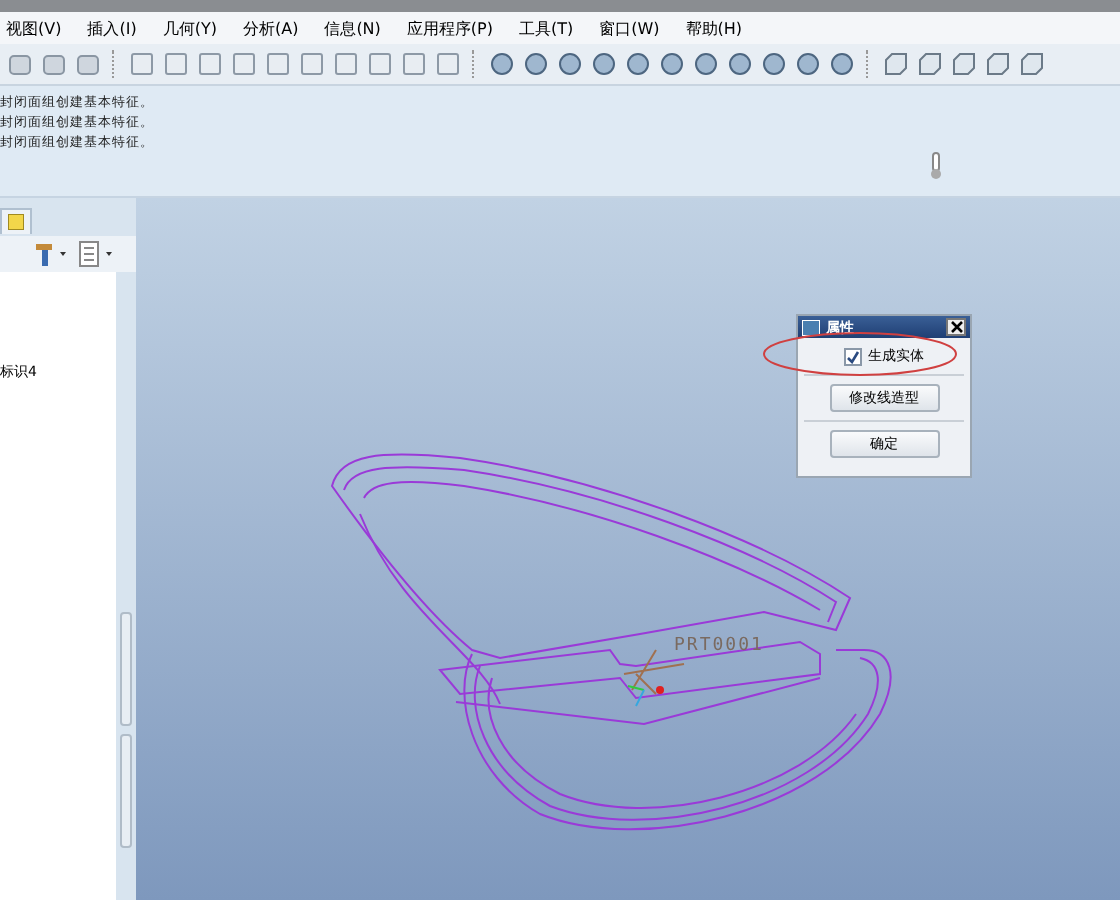  I want to click on menu-item: 帮助(H), so click(714, 28).